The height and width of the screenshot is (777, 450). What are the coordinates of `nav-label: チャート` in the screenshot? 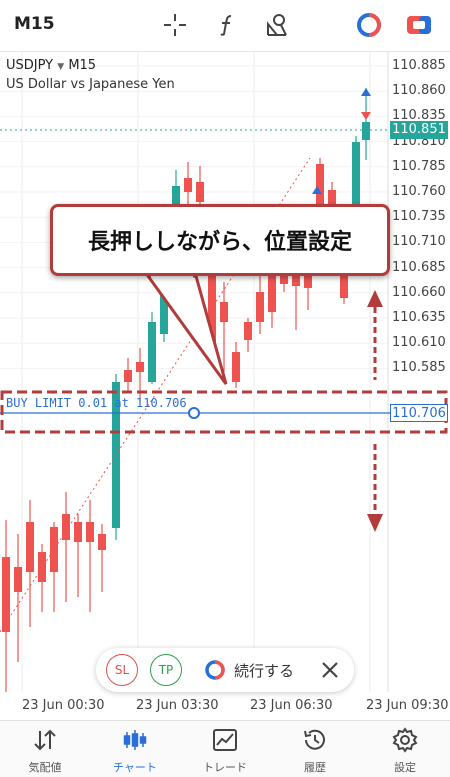 It's located at (135, 767).